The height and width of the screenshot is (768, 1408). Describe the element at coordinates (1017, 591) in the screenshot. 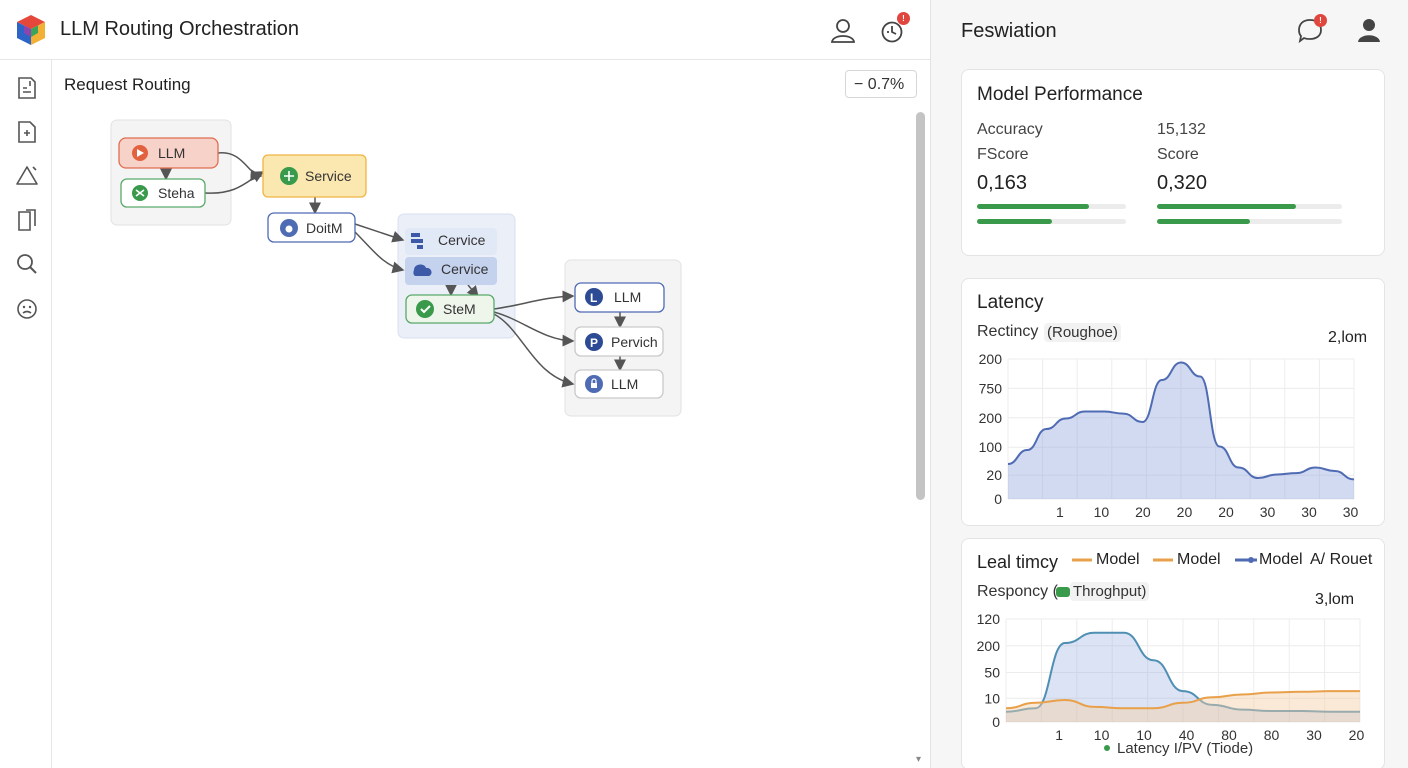

I see `chart-subtitle: Responcy (` at that location.